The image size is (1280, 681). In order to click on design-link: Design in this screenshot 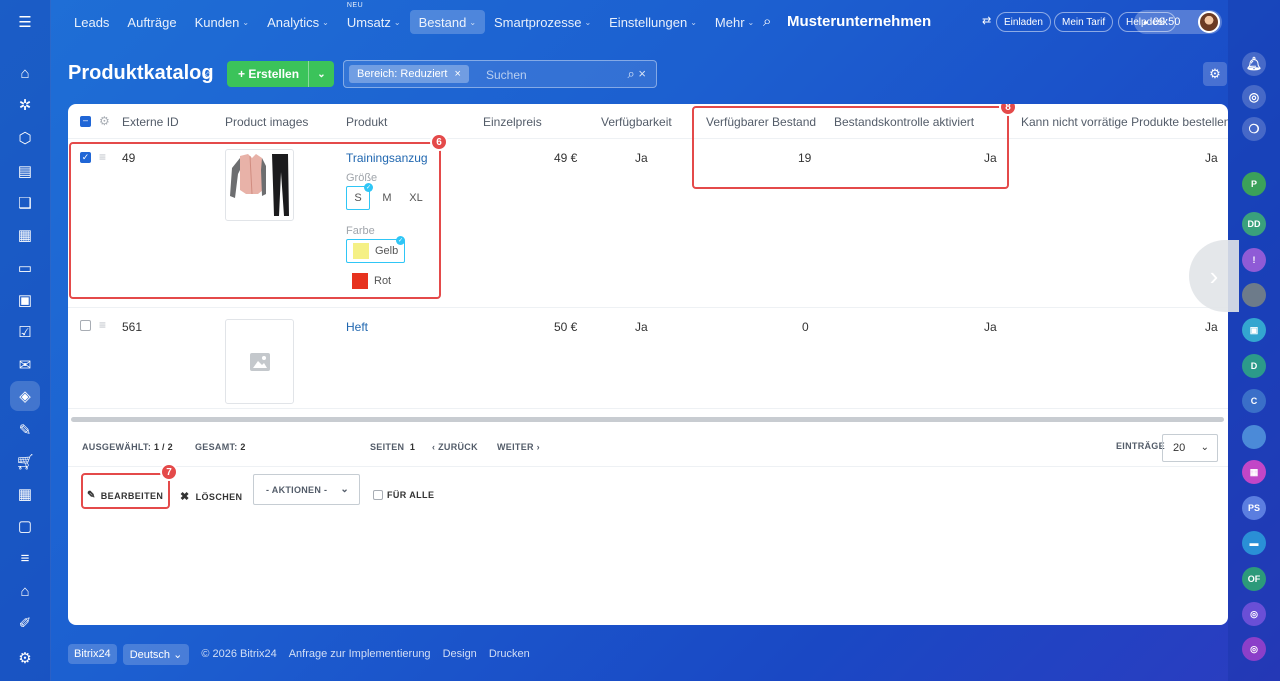, I will do `click(460, 654)`.